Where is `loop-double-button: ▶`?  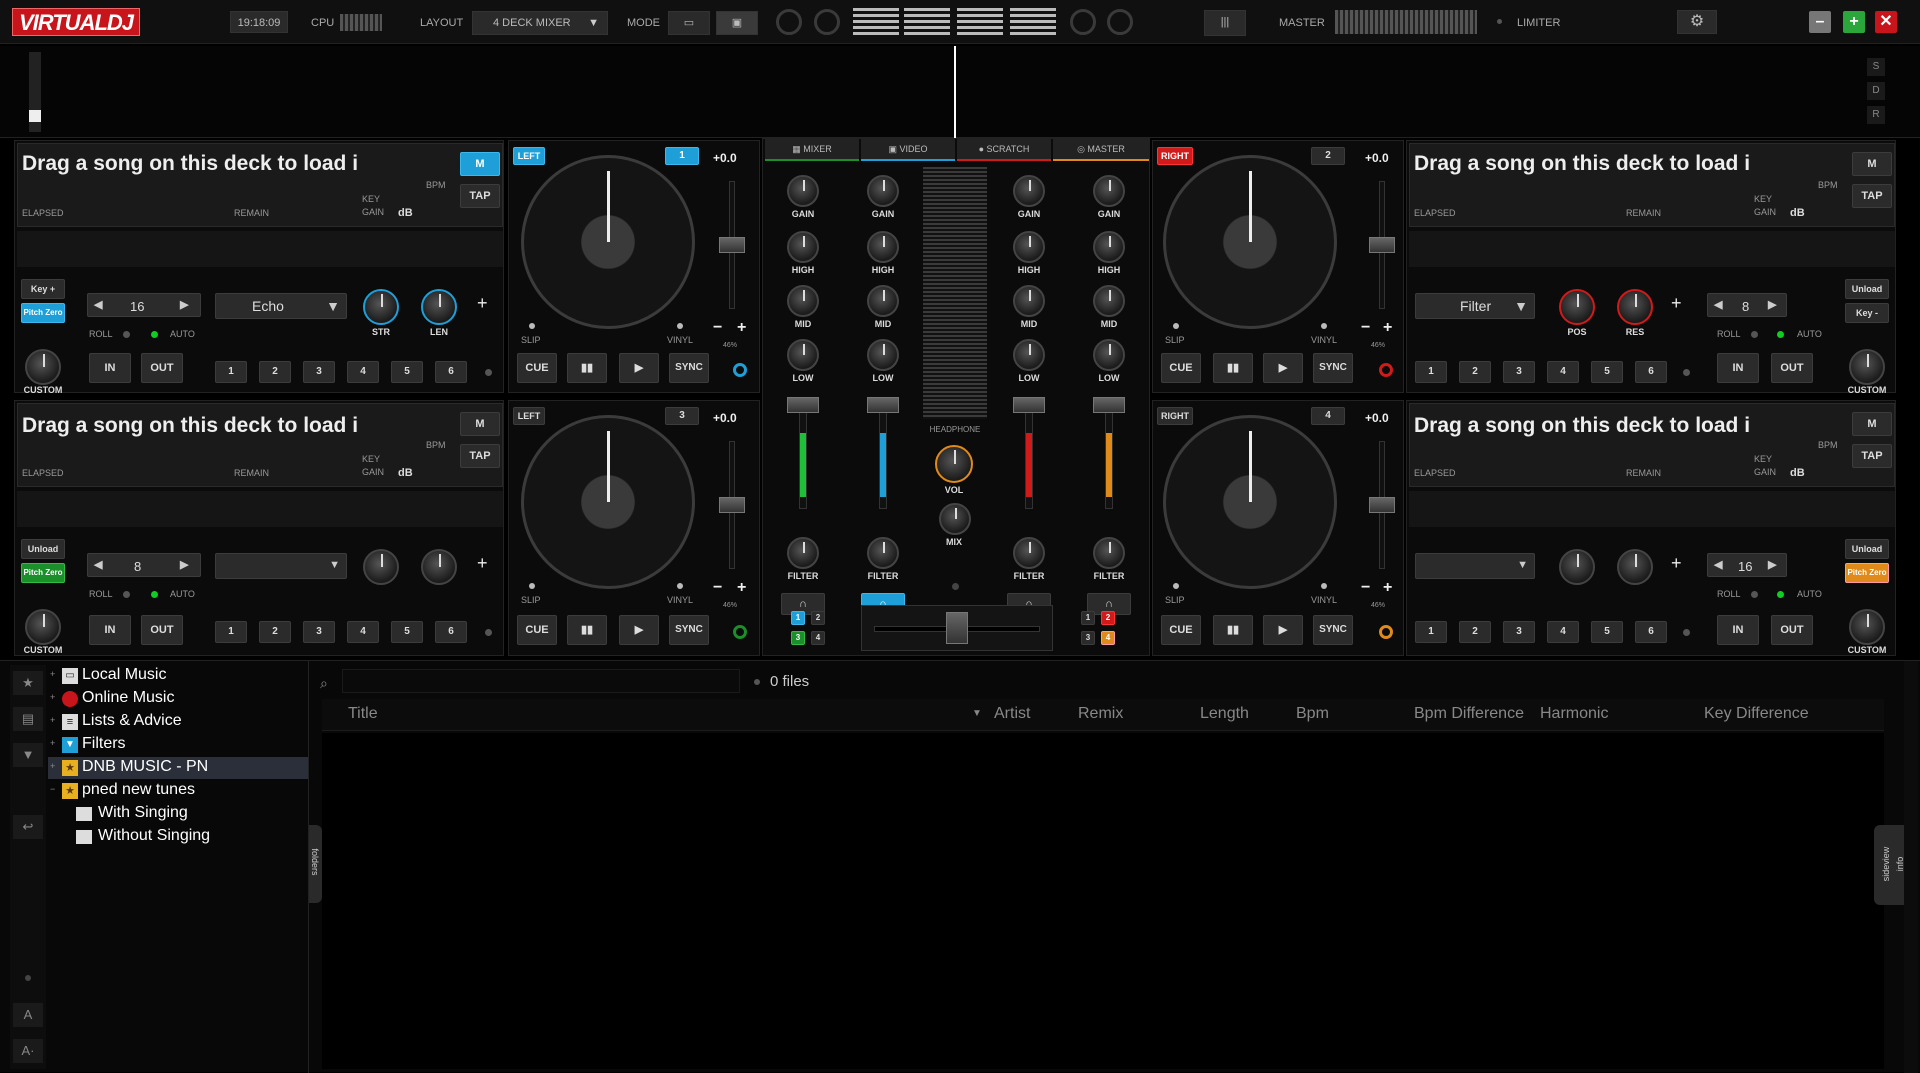
loop-double-button: ▶ is located at coordinates (184, 564).